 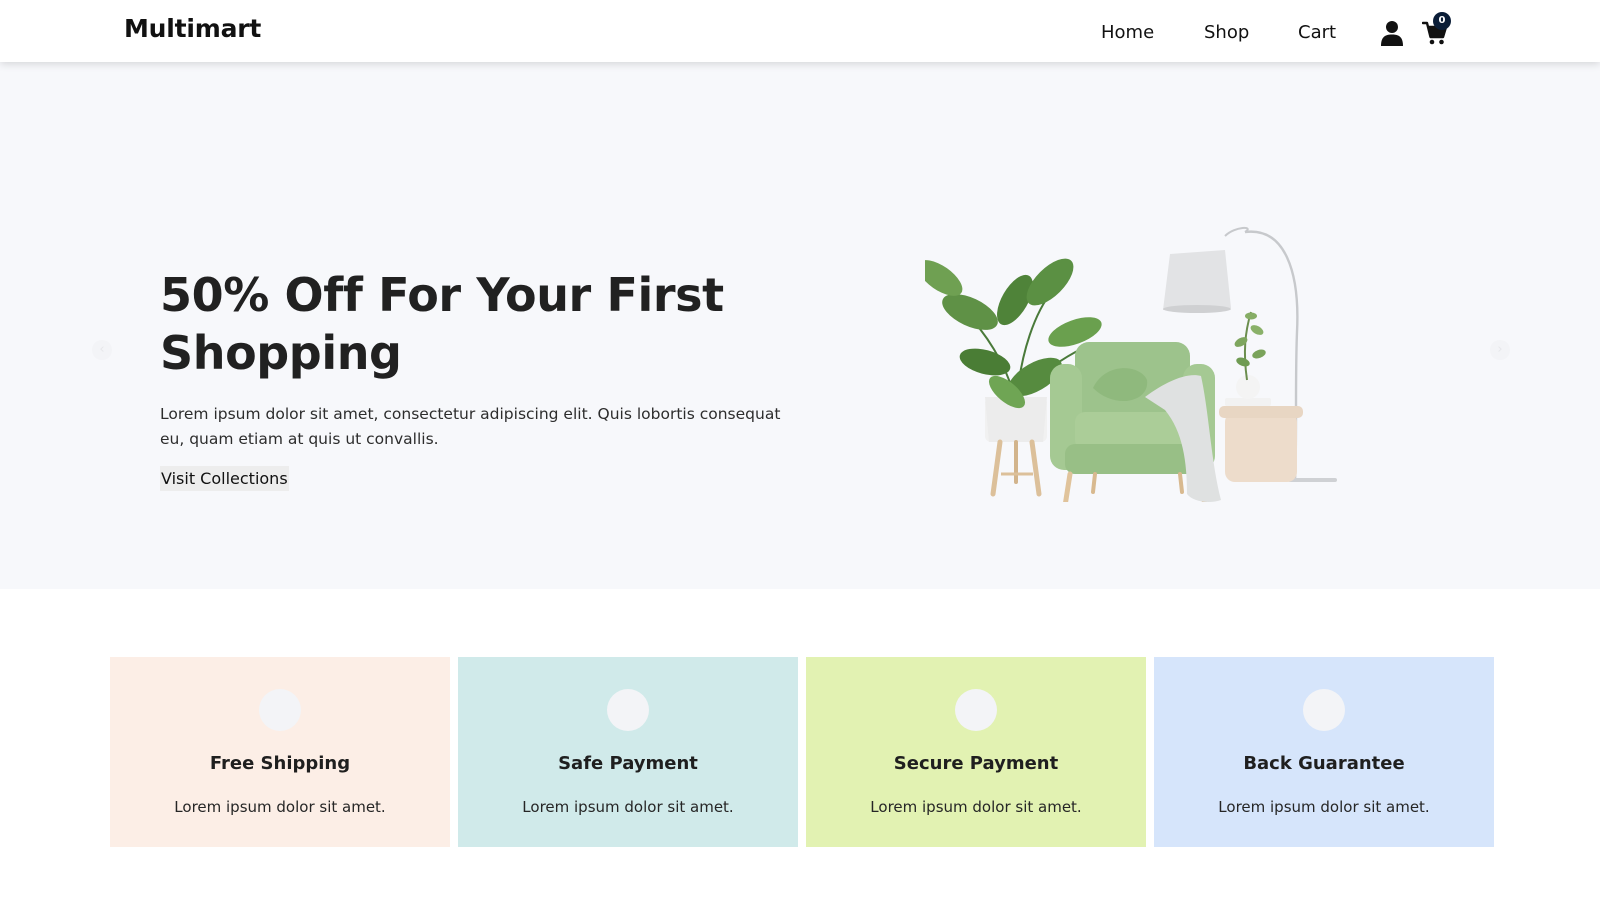 I want to click on nav-link-shop: Shop, so click(x=1226, y=32).